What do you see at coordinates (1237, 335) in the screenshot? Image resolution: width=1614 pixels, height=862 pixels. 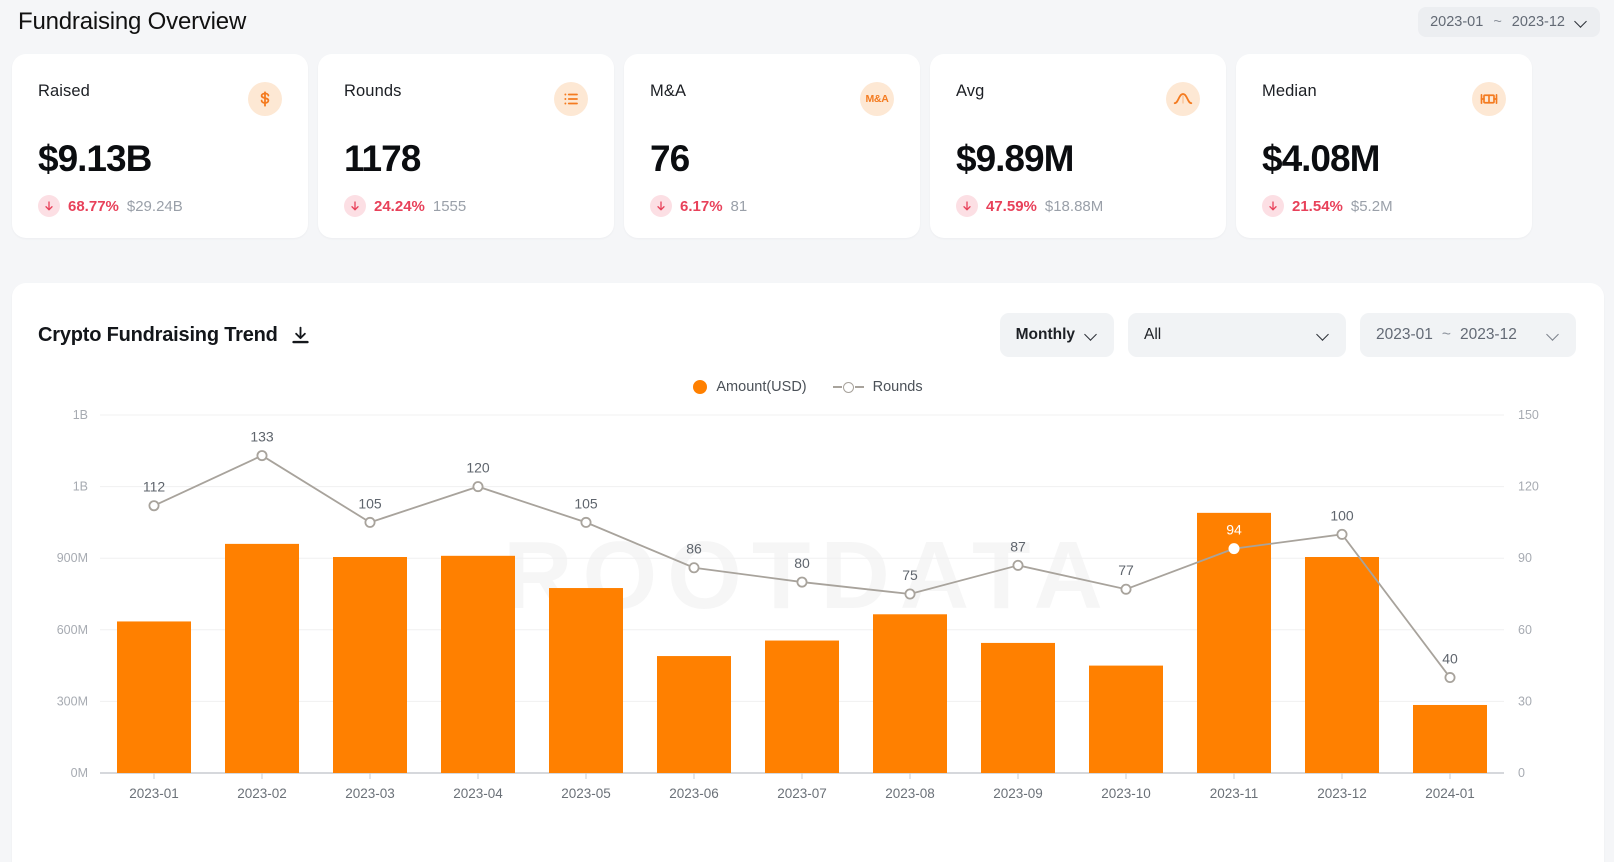 I see `category-dropdown: All` at bounding box center [1237, 335].